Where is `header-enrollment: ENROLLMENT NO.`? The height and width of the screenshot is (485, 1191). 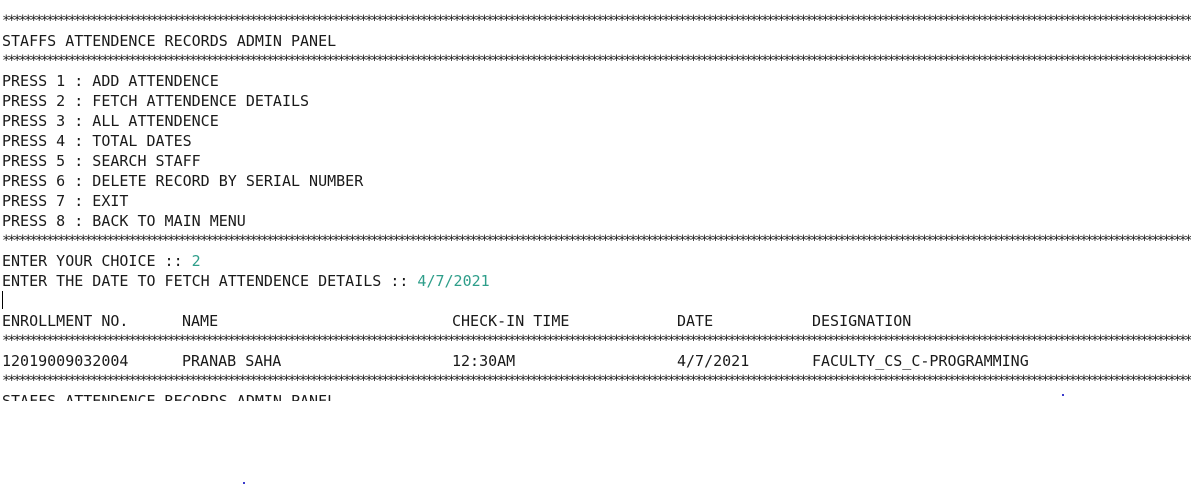 header-enrollment: ENROLLMENT NO. is located at coordinates (65, 321).